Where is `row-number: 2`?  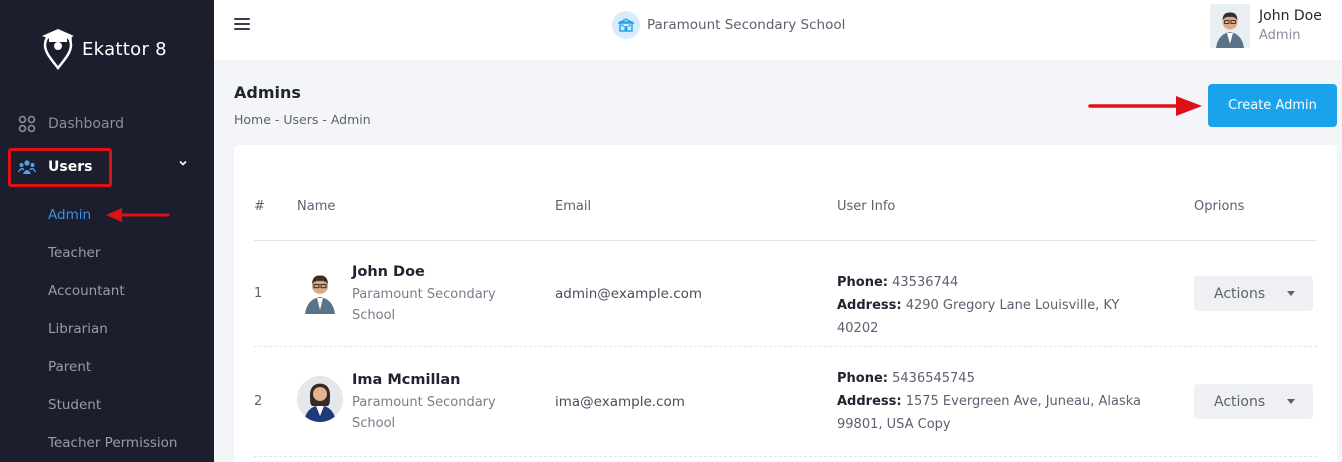 row-number: 2 is located at coordinates (258, 401).